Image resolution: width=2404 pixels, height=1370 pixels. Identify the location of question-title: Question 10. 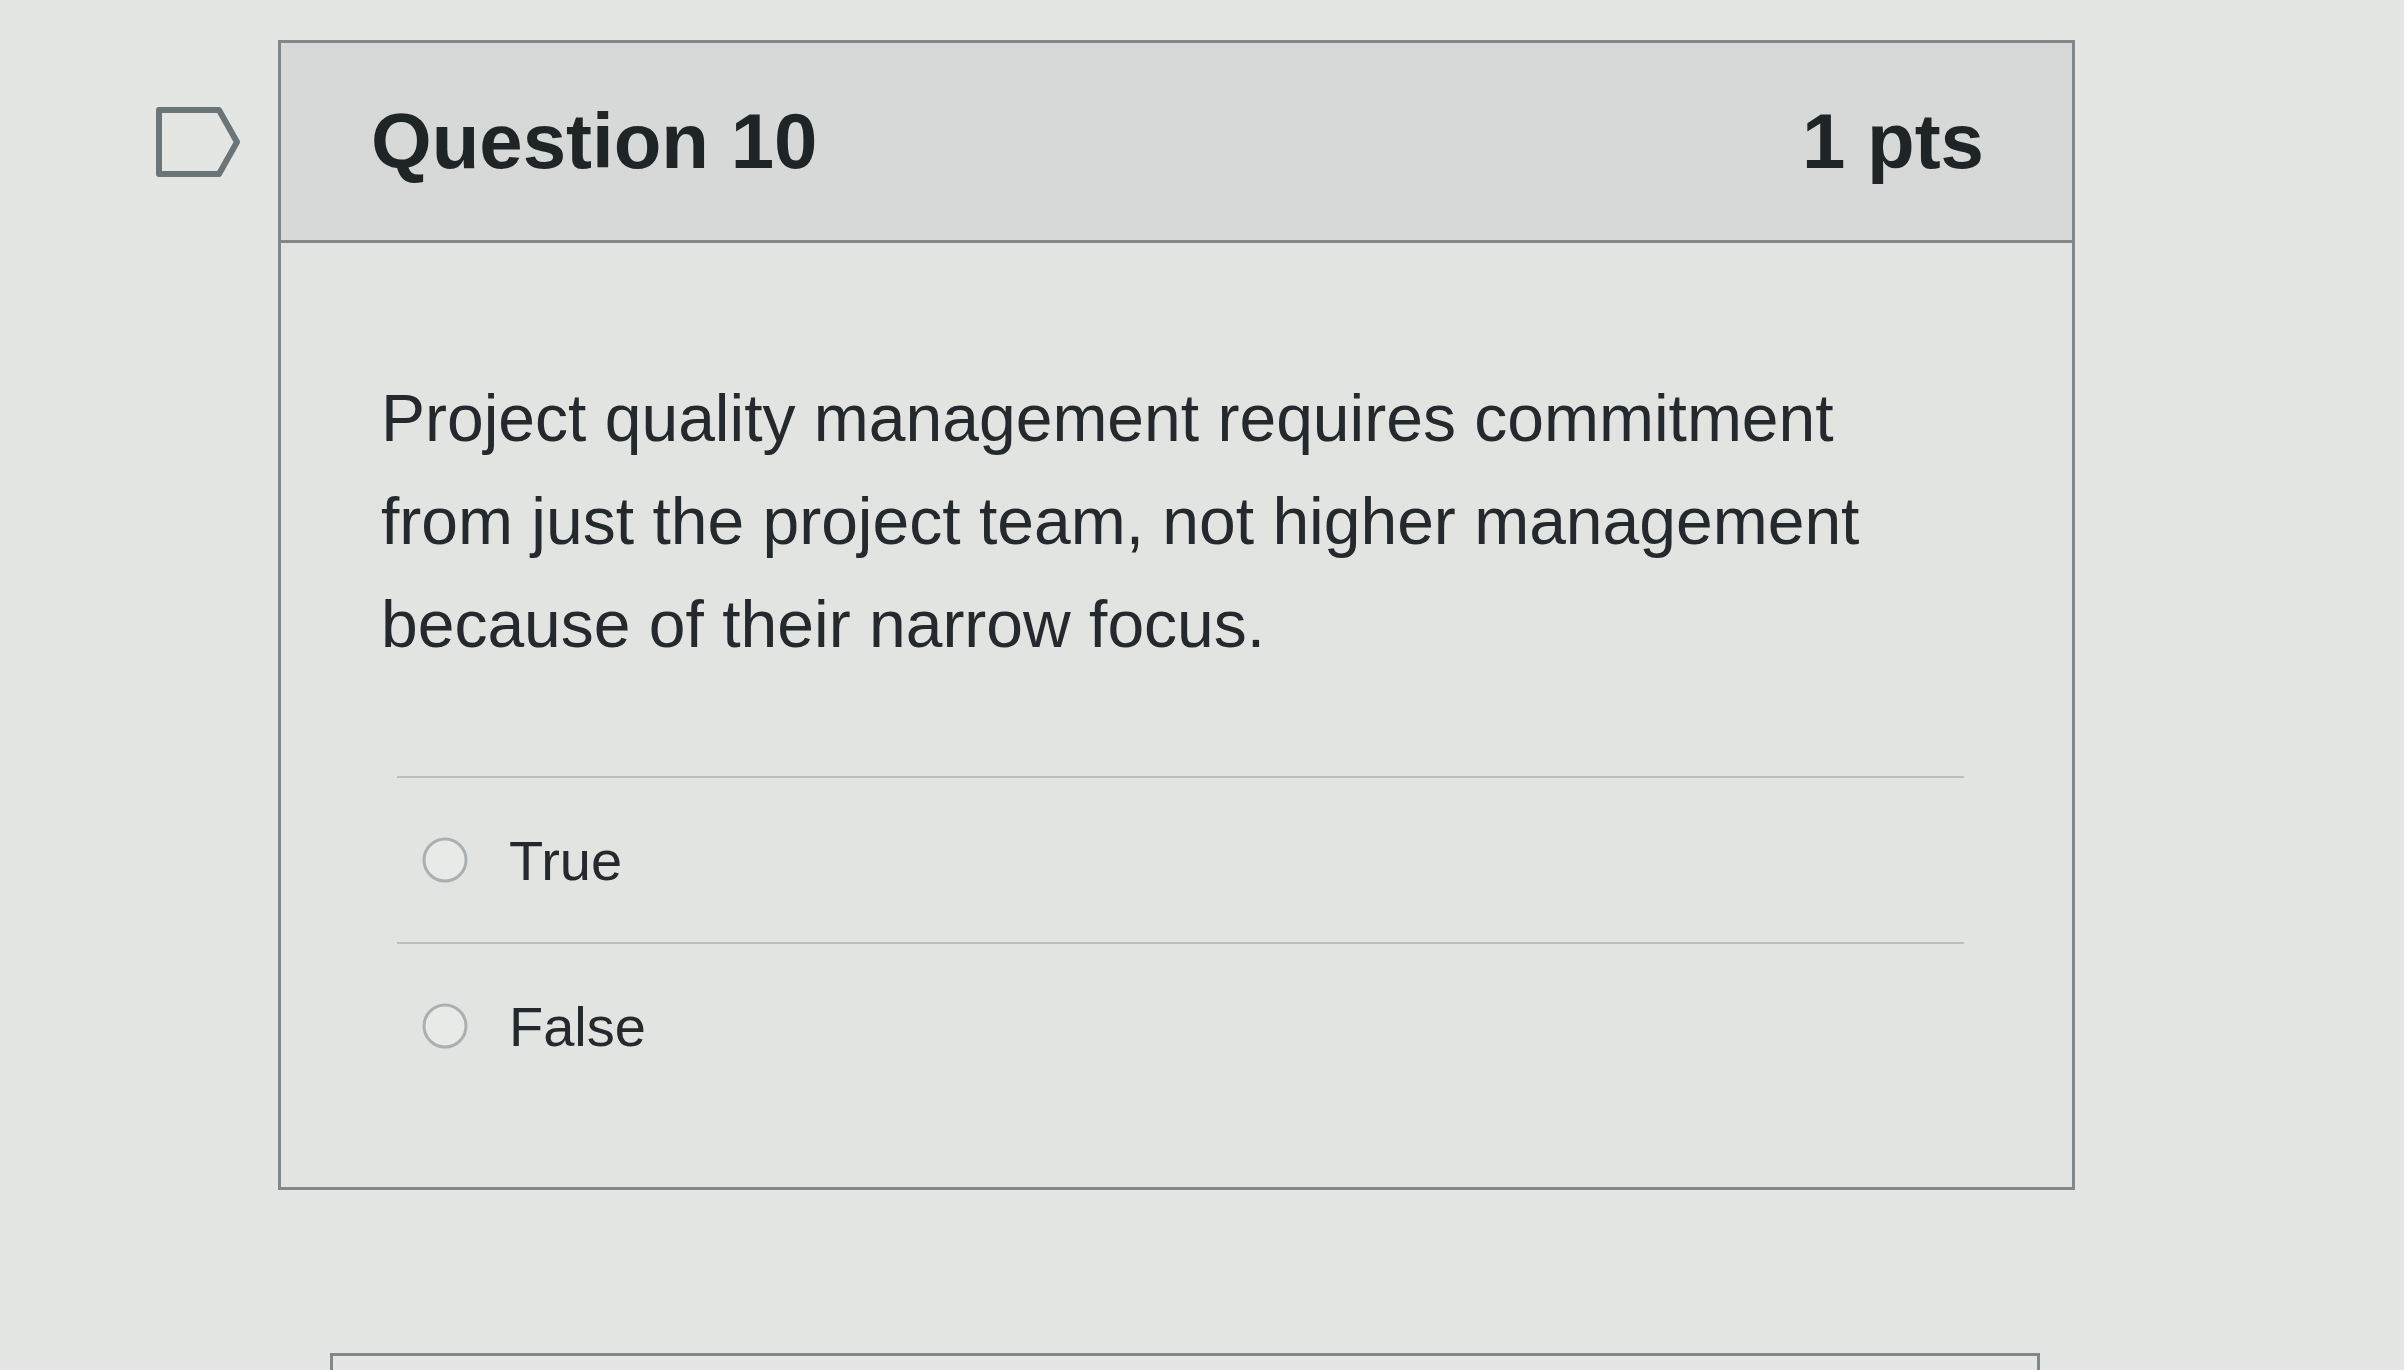
(594, 141).